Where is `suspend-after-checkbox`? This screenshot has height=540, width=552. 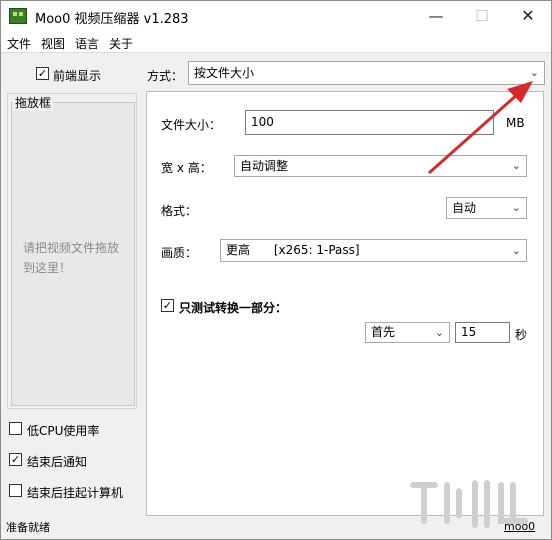
suspend-after-checkbox is located at coordinates (15, 490).